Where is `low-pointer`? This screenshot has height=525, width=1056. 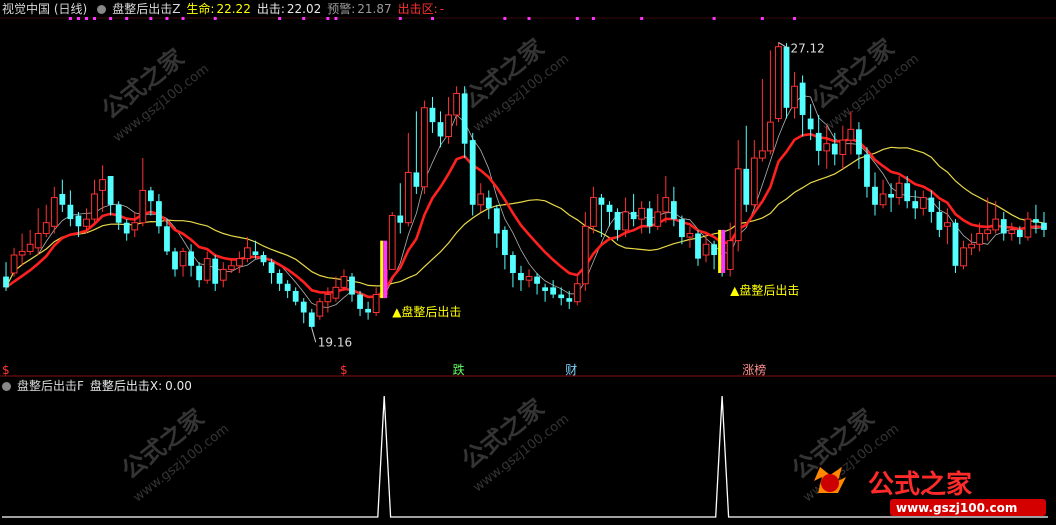
low-pointer is located at coordinates (314, 335).